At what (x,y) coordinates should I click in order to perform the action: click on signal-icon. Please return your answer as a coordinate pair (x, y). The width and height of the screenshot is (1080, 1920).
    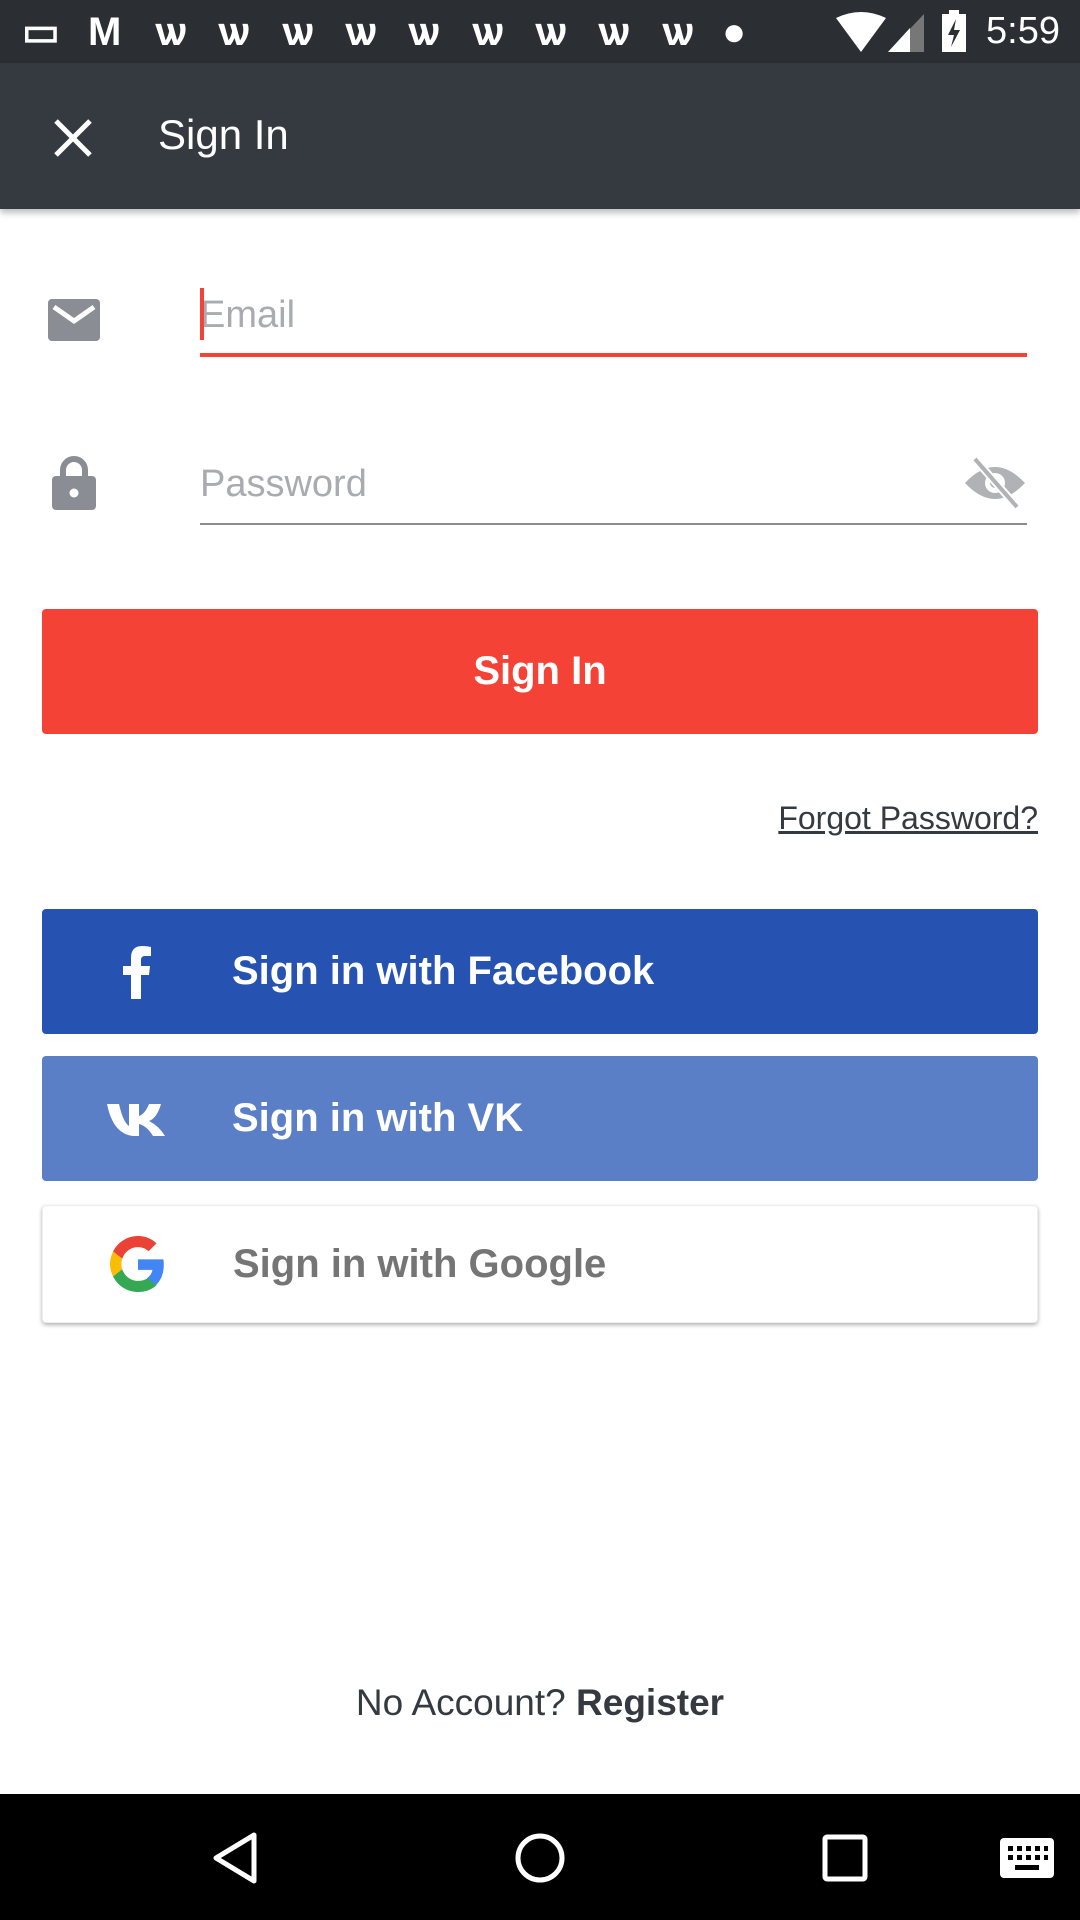
    Looking at the image, I should click on (906, 33).